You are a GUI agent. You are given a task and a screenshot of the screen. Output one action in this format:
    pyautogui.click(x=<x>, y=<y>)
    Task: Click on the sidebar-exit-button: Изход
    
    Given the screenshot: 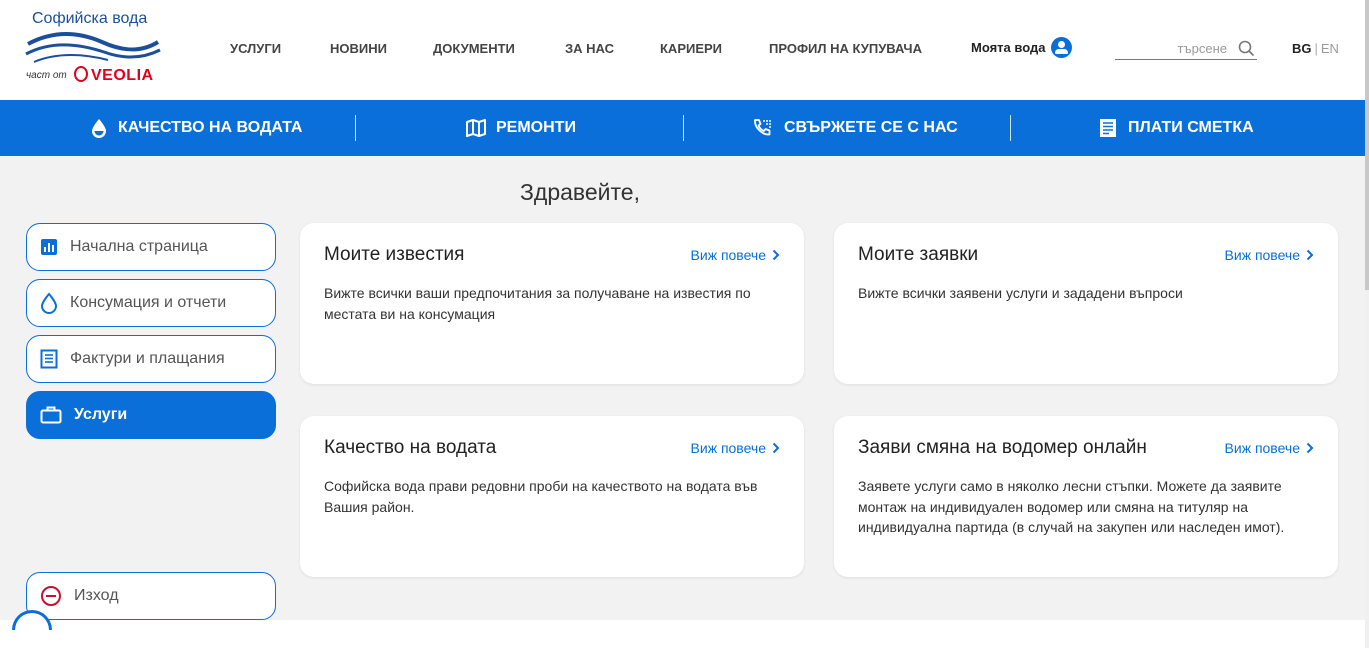 What is the action you would take?
    pyautogui.click(x=151, y=596)
    